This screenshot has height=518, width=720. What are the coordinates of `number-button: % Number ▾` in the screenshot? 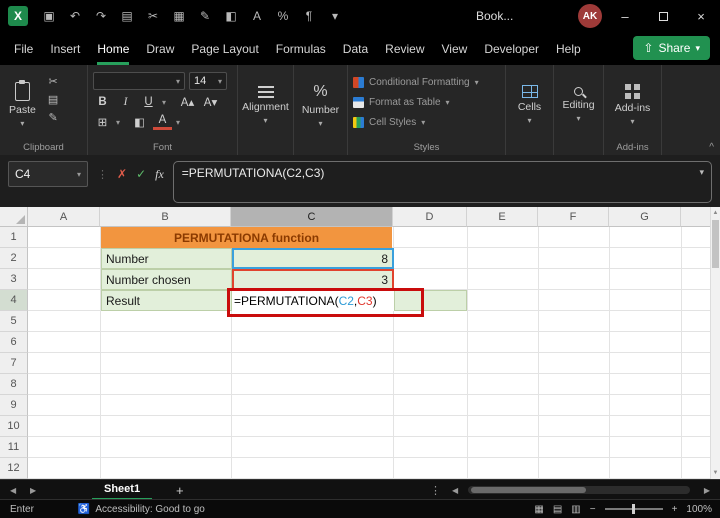 It's located at (320, 105).